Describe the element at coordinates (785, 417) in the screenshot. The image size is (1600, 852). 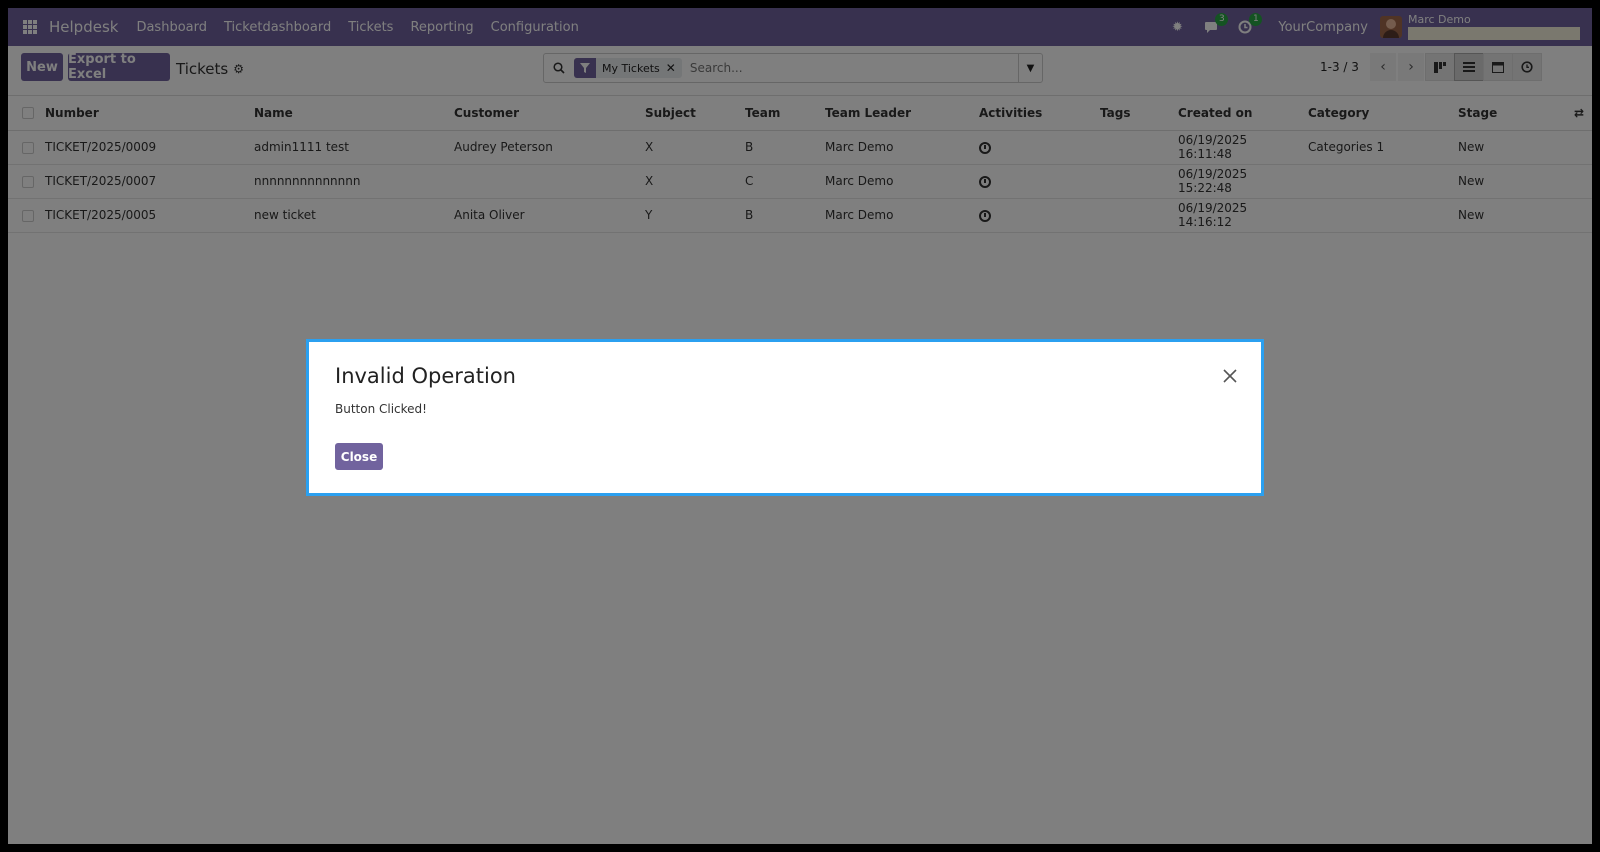
I see `invalid-operation-dialog: Invalid Operation Button Clicked! Close` at that location.